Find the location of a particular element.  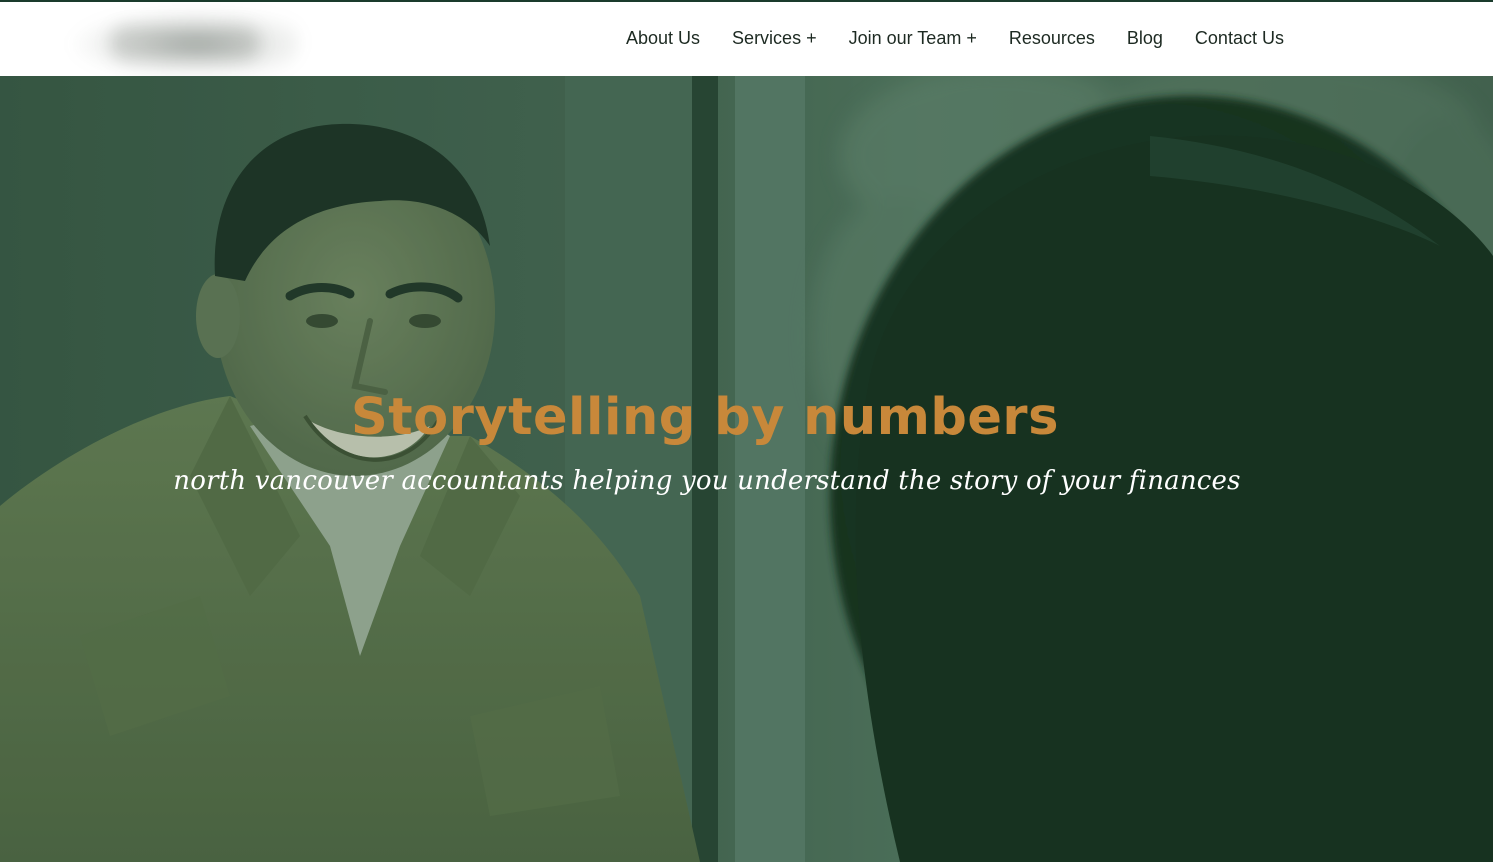

nav-join-our-team: Join our Team + is located at coordinates (913, 40).